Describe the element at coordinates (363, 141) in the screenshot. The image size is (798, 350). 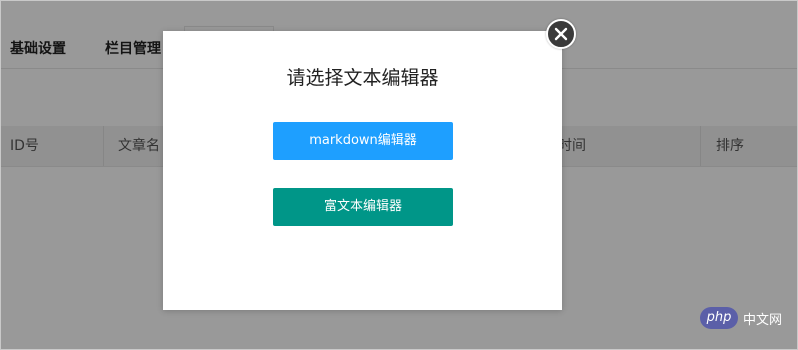
I see `markdown-editor-button: markdown编辑器` at that location.